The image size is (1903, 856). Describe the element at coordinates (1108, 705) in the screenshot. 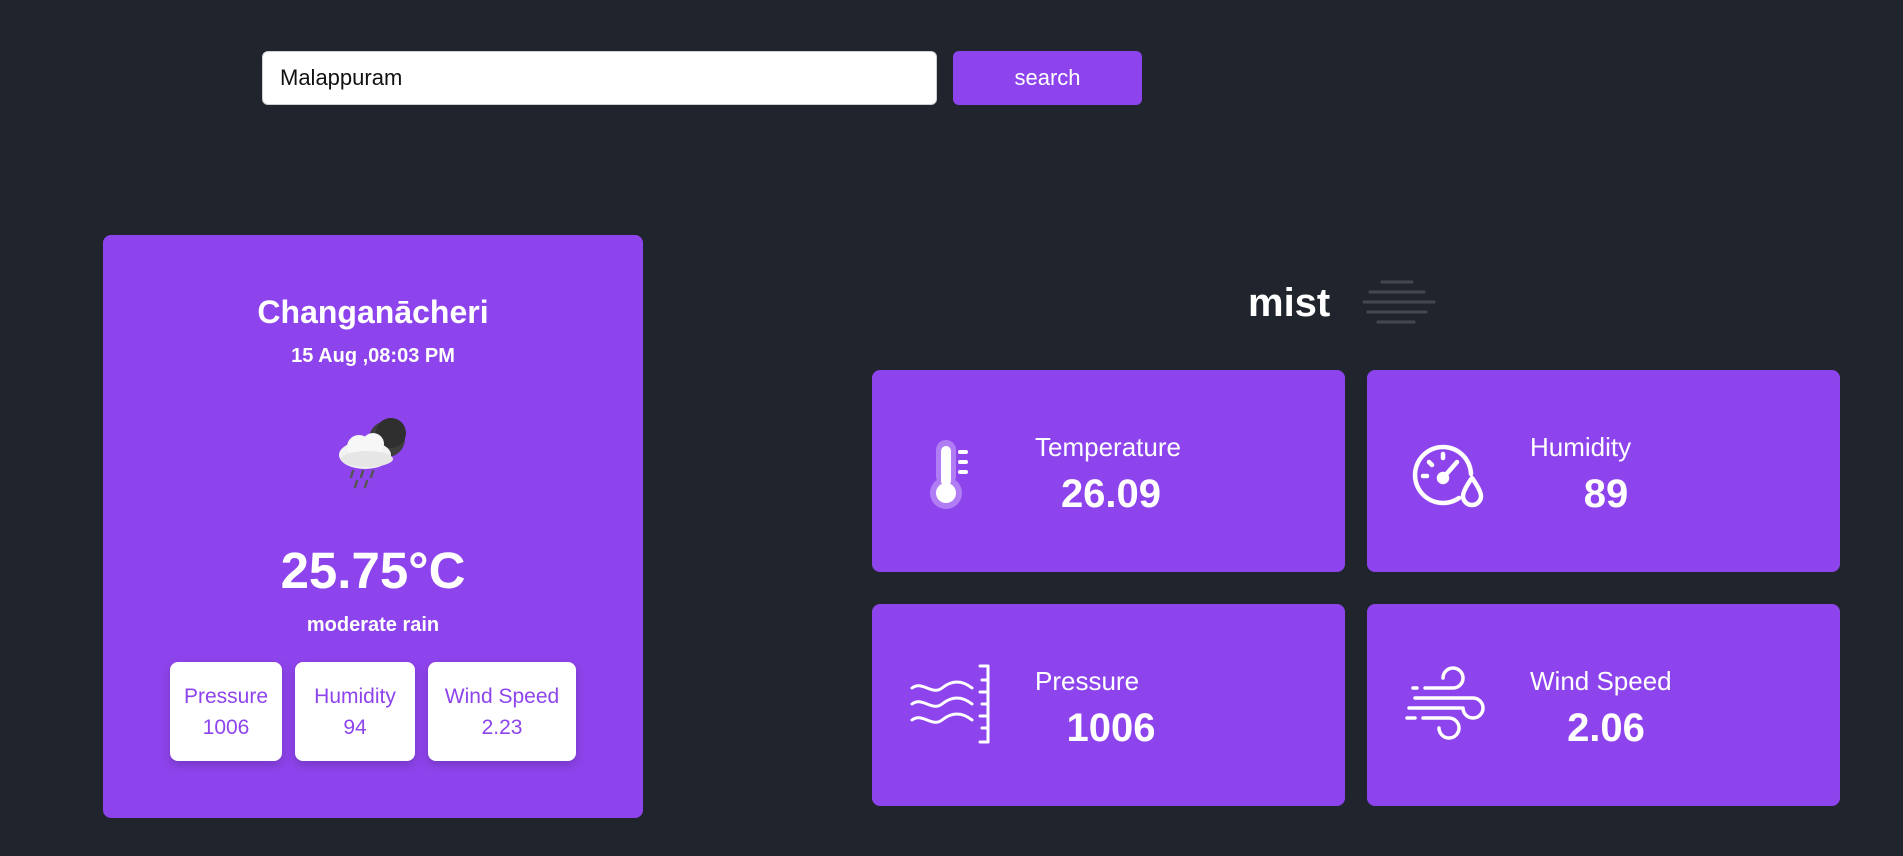

I see `pressure-card: Pressure 1006` at that location.